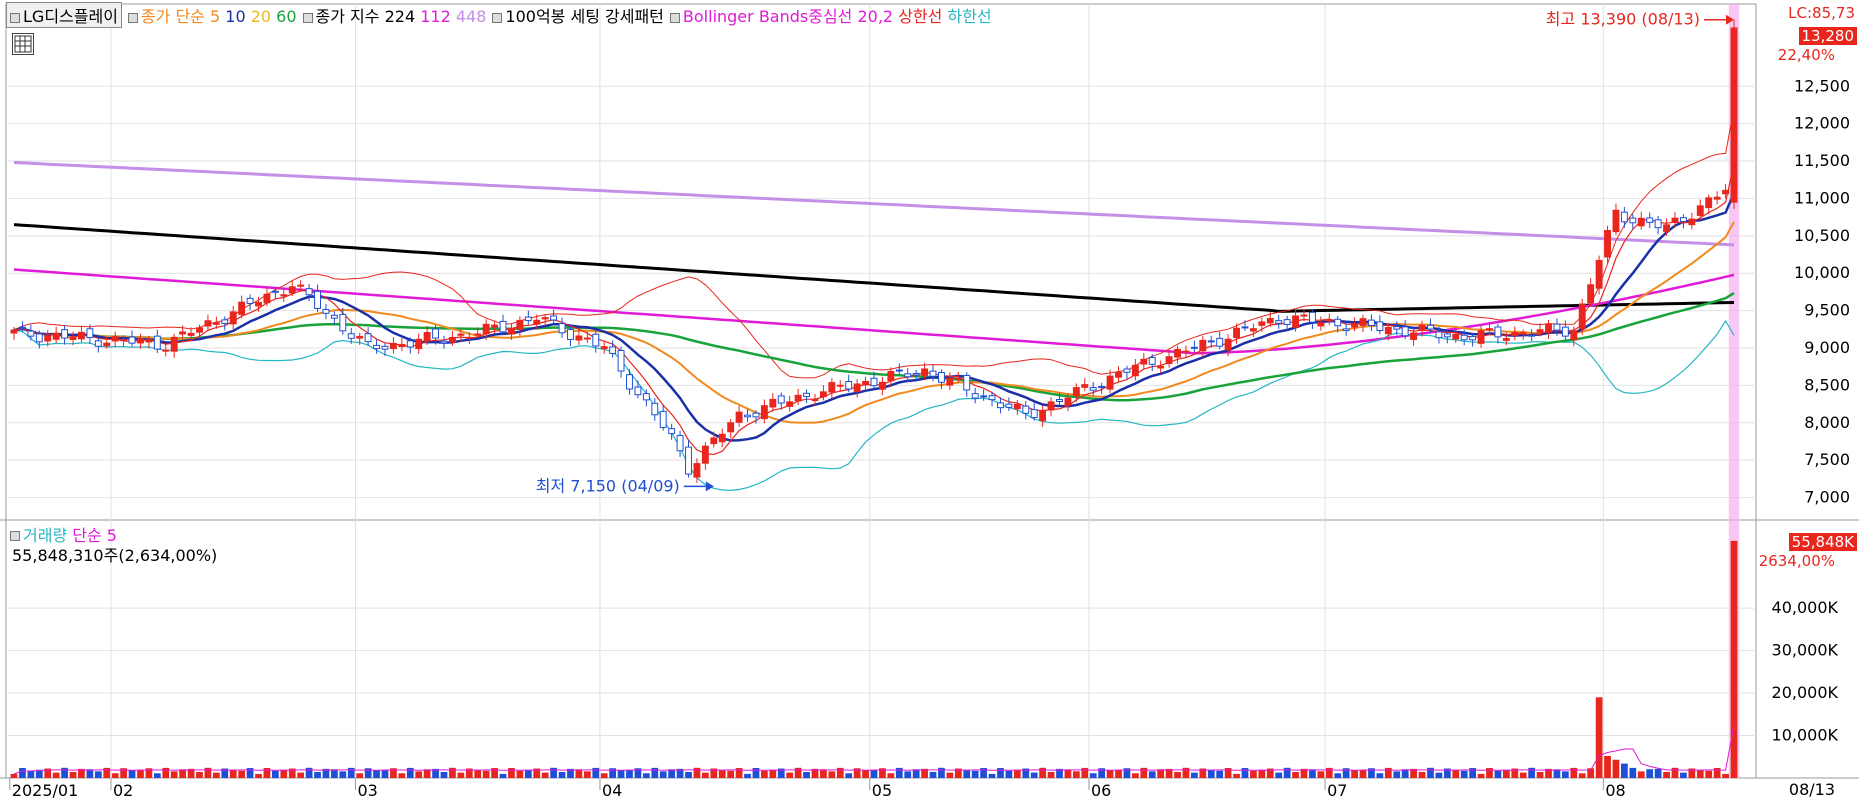 Image resolution: width=1859 pixels, height=810 pixels. Describe the element at coordinates (1623, 19) in the screenshot. I see `high-annotation: 최고 13,390 (08/13)` at that location.